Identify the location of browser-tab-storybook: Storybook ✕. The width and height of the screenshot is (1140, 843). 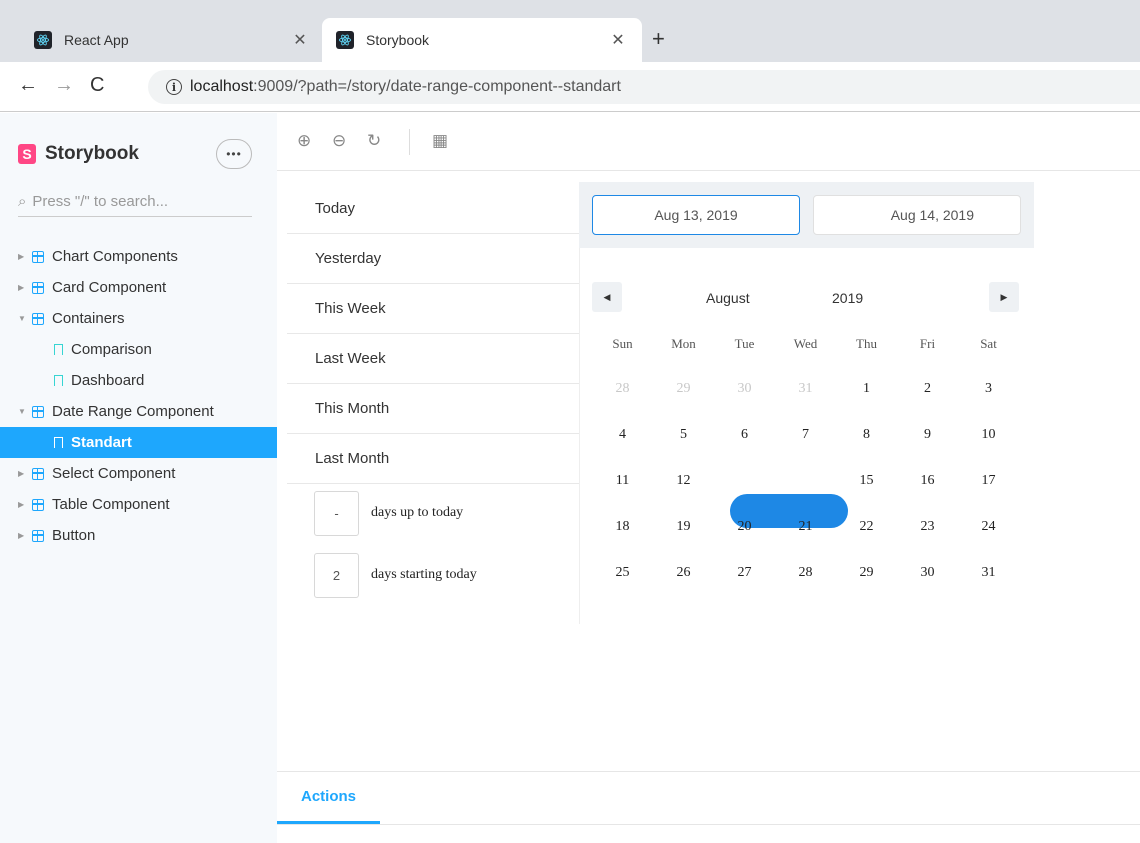
(482, 40).